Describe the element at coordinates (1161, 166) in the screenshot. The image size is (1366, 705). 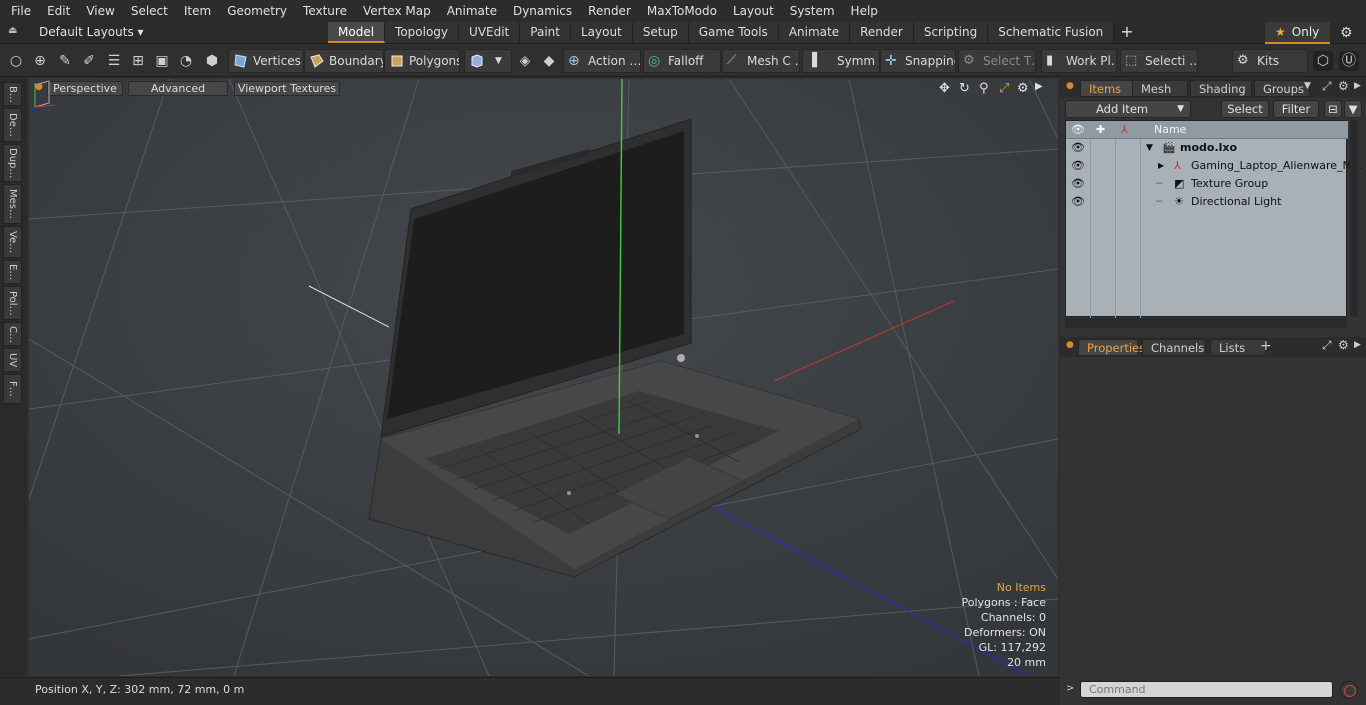
I see `collapse-arrow-icon: ▶` at that location.